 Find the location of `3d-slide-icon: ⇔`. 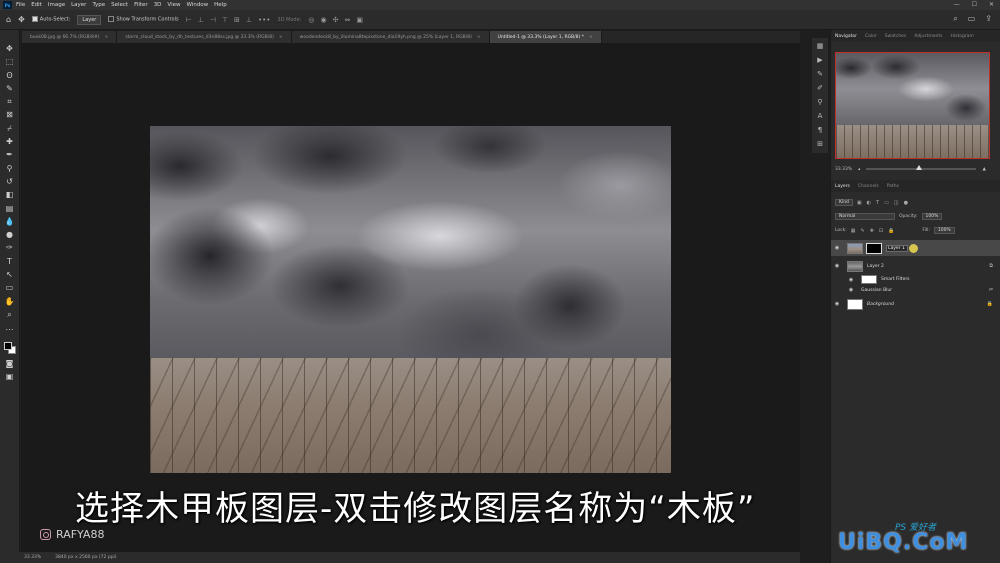

3d-slide-icon: ⇔ is located at coordinates (347, 20).